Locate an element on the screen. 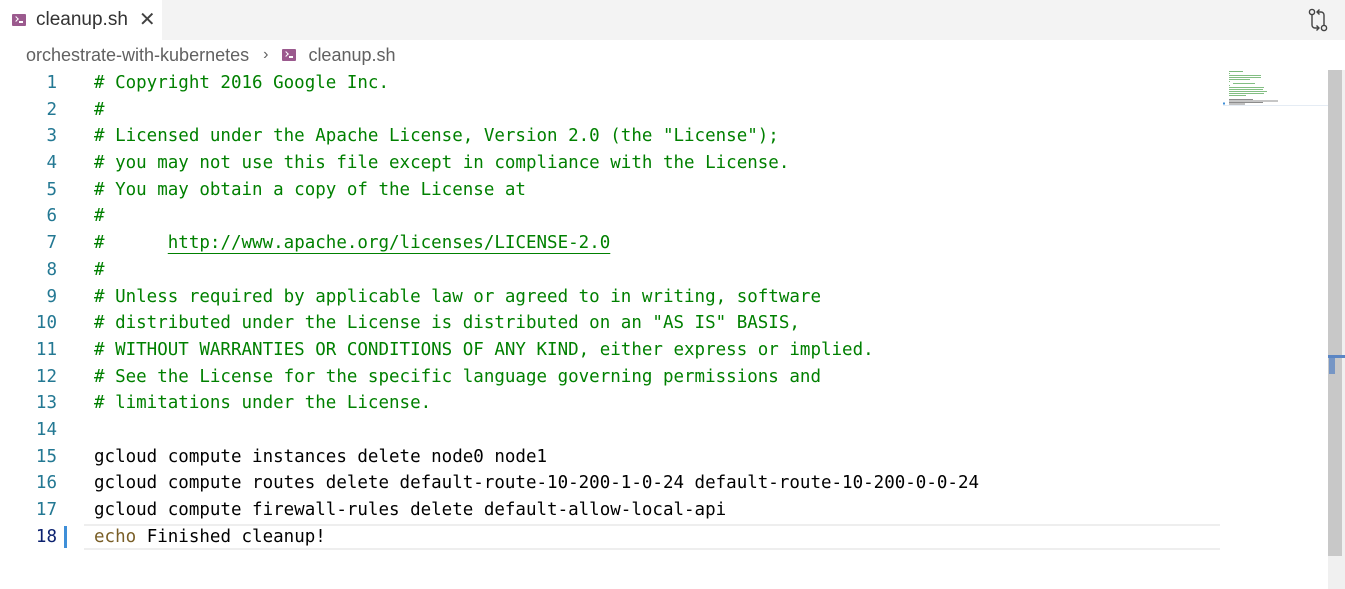  breadcrumb: orchestrate-with-kubernetes › cleanup.sh is located at coordinates (211, 55).